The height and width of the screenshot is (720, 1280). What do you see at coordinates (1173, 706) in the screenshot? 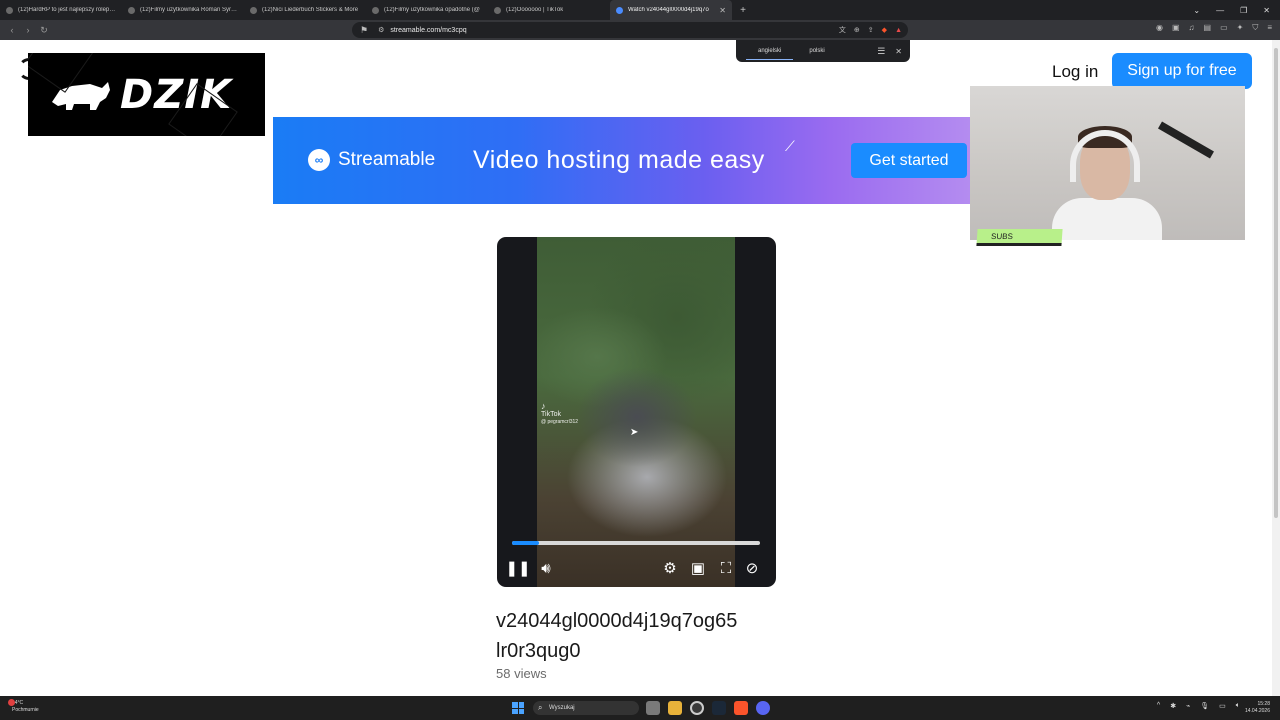
I see `bluetooth-icon: ✱` at bounding box center [1173, 706].